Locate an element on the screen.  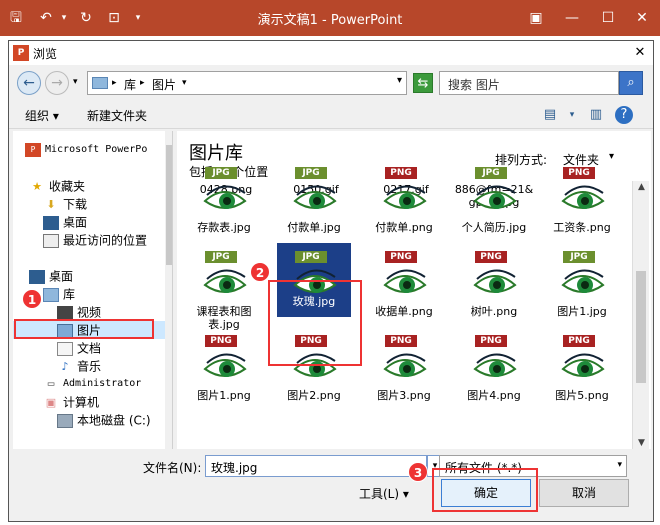
nav-item-music: ♪ 音乐 is located at coordinates (114, 366).